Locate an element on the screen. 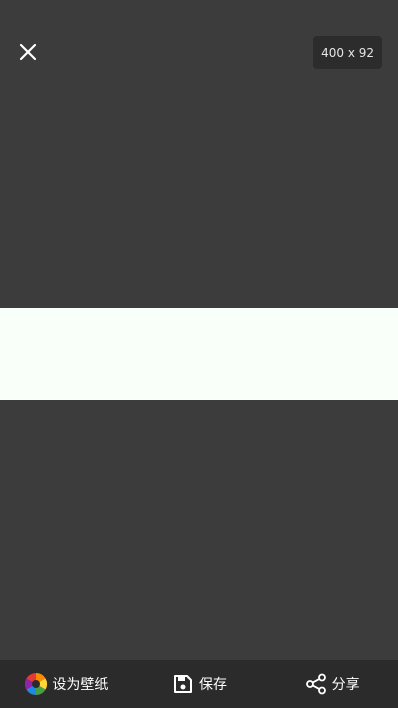 Image resolution: width=398 pixels, height=708 pixels. image-dimensions-label: 400 x 92 is located at coordinates (347, 52).